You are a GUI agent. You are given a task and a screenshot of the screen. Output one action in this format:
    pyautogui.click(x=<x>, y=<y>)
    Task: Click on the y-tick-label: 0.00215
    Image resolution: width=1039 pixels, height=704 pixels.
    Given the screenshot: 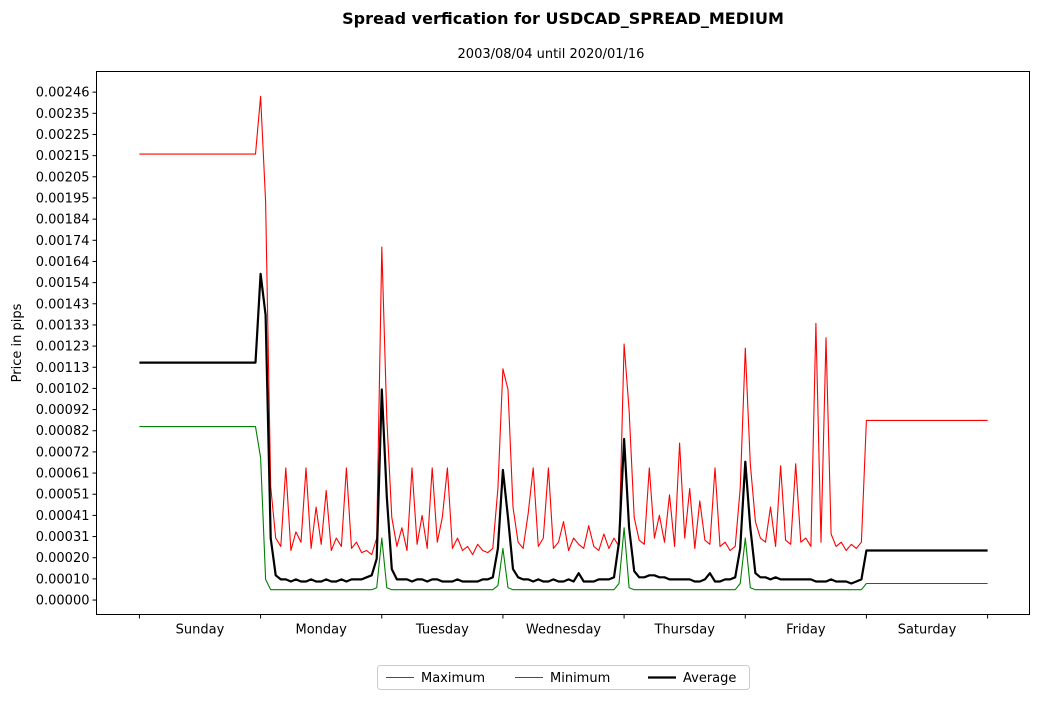 What is the action you would take?
    pyautogui.click(x=63, y=156)
    